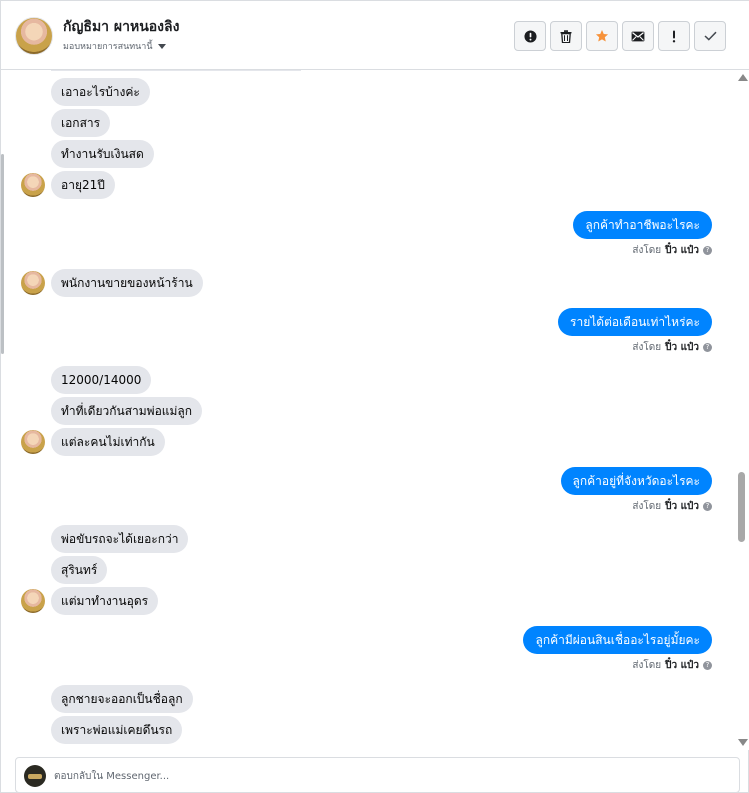  What do you see at coordinates (161, 46) in the screenshot?
I see `chevron-down-icon` at bounding box center [161, 46].